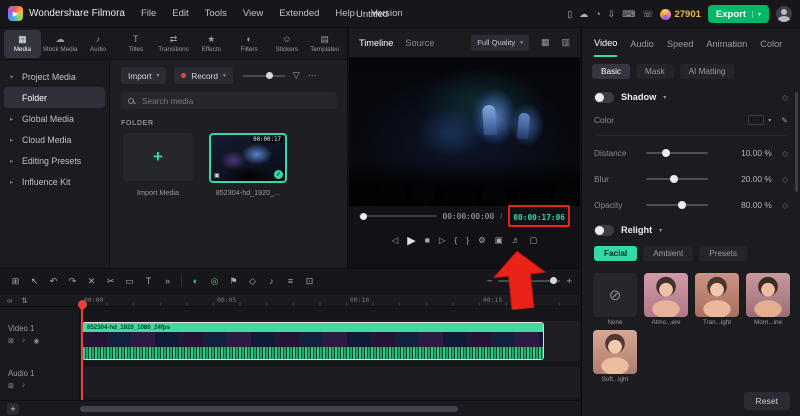 The image size is (800, 416). I want to click on tab-color: Color, so click(771, 43).